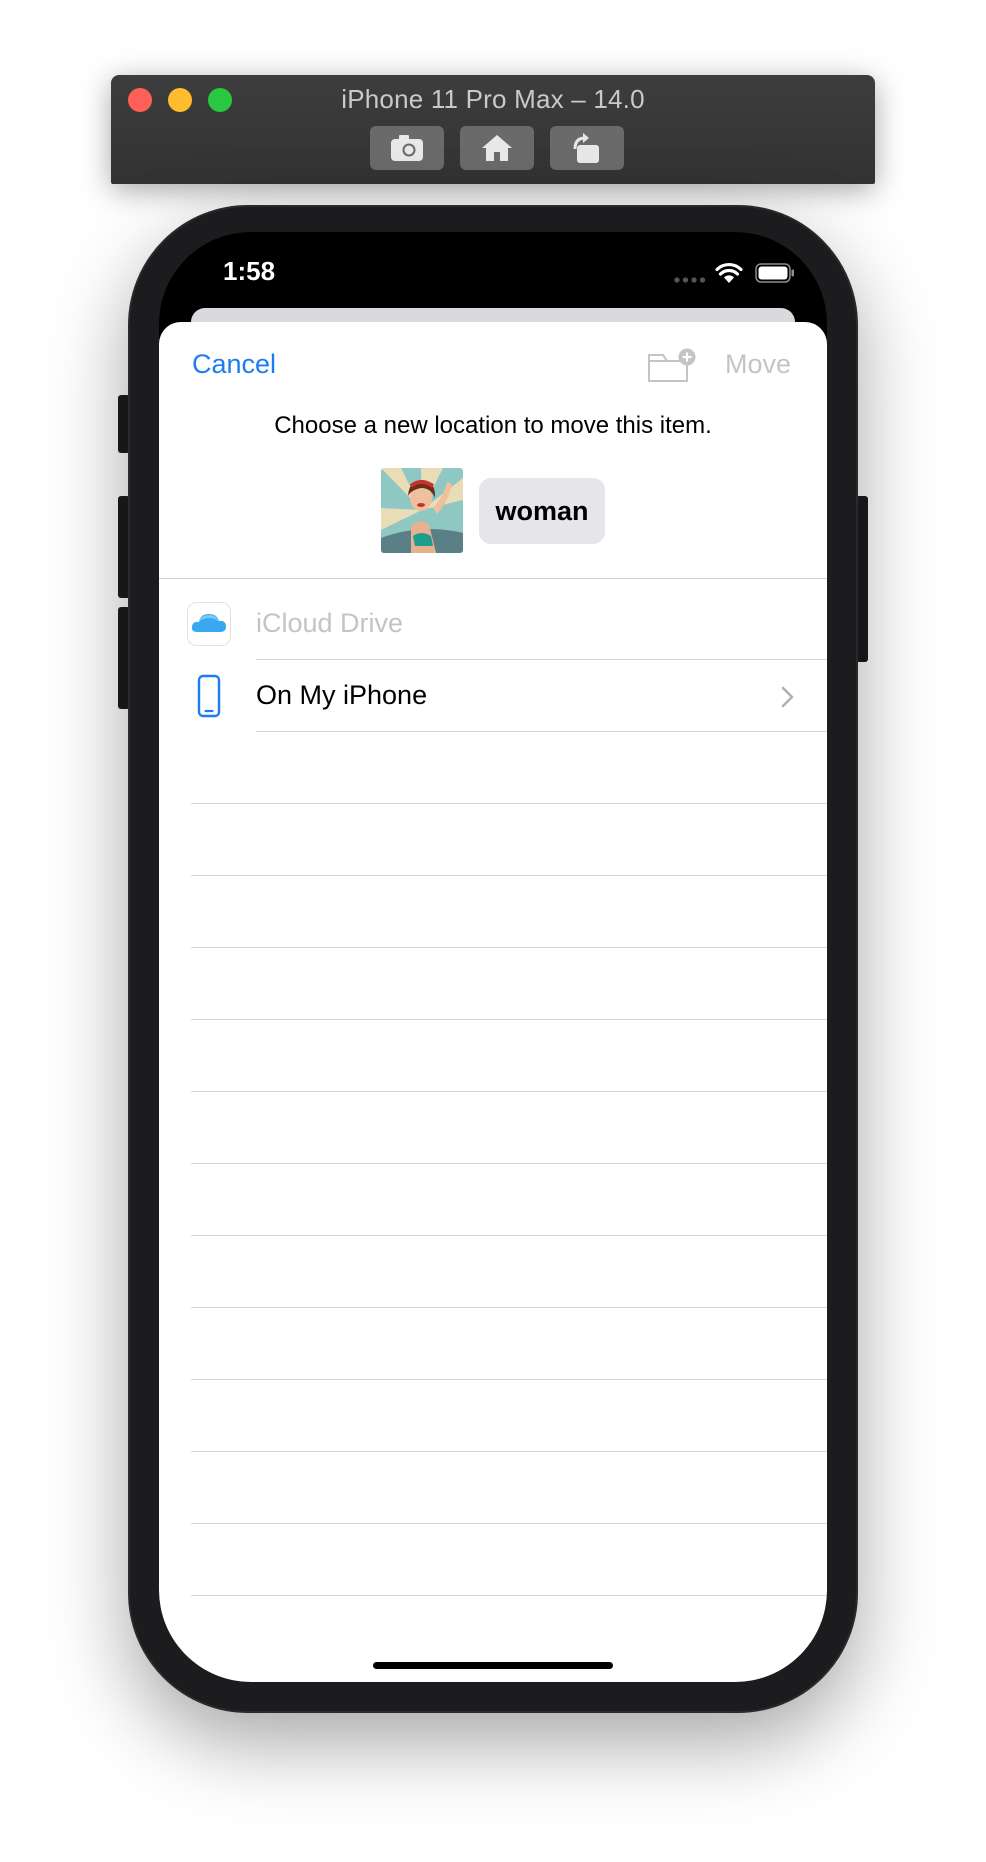  What do you see at coordinates (493, 696) in the screenshot?
I see `location-row-on-my-iphone: On My iPhone` at bounding box center [493, 696].